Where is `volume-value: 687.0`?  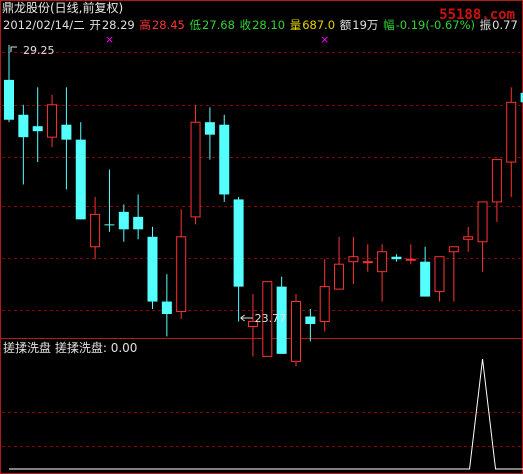
volume-value: 687.0 is located at coordinates (319, 25).